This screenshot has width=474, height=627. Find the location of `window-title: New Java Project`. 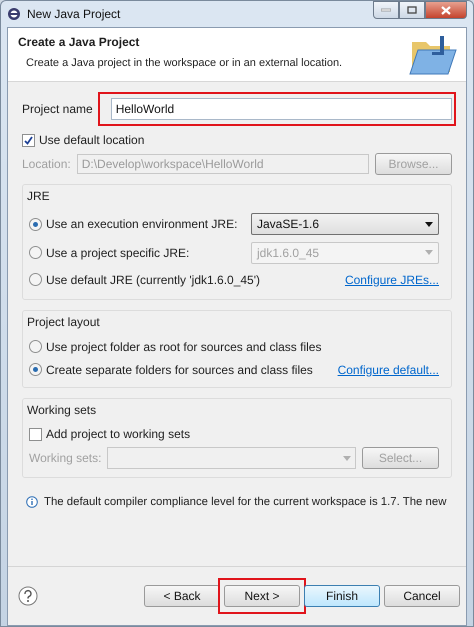

window-title: New Java Project is located at coordinates (74, 14).